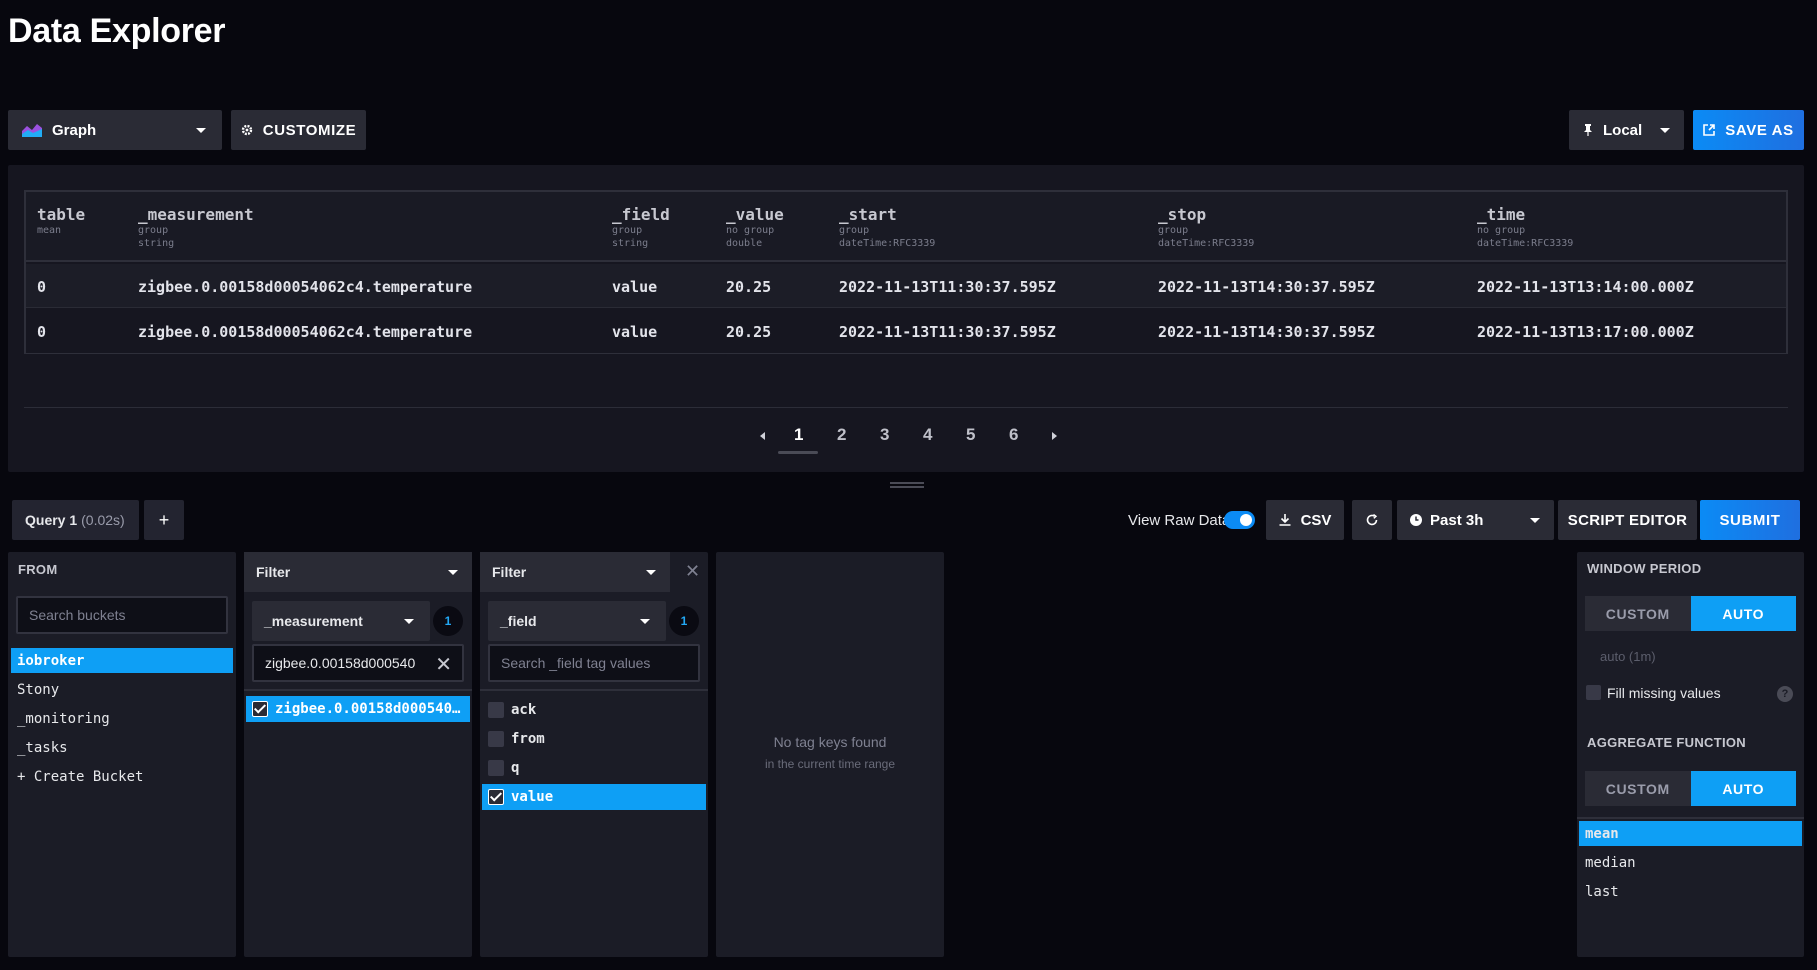 Image resolution: width=1817 pixels, height=970 pixels. Describe the element at coordinates (884, 435) in the screenshot. I see `page-button-3: 3` at that location.